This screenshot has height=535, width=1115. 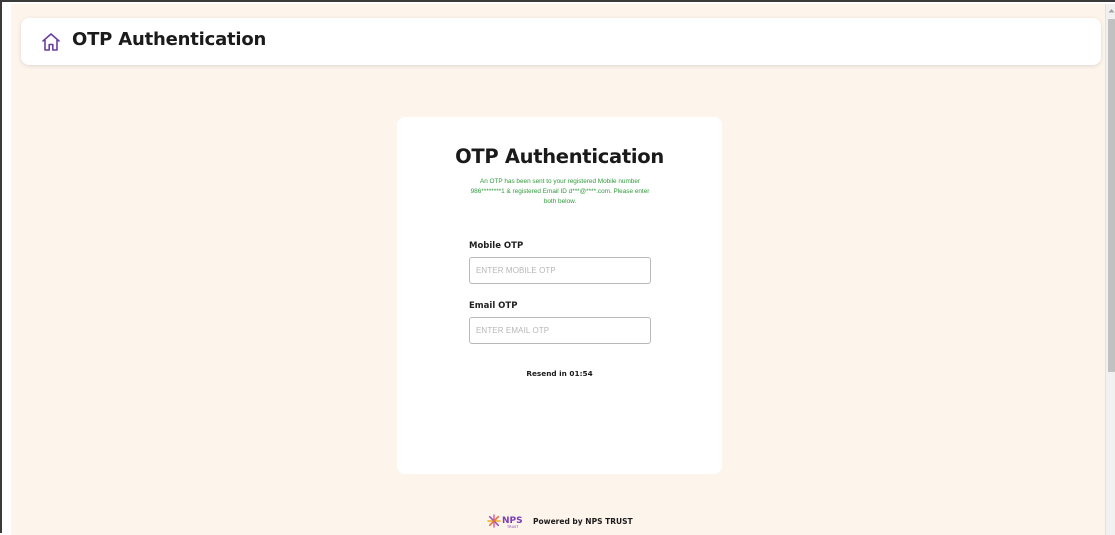 I want to click on powered-by-text: Powered by NPS TRUST, so click(x=583, y=521).